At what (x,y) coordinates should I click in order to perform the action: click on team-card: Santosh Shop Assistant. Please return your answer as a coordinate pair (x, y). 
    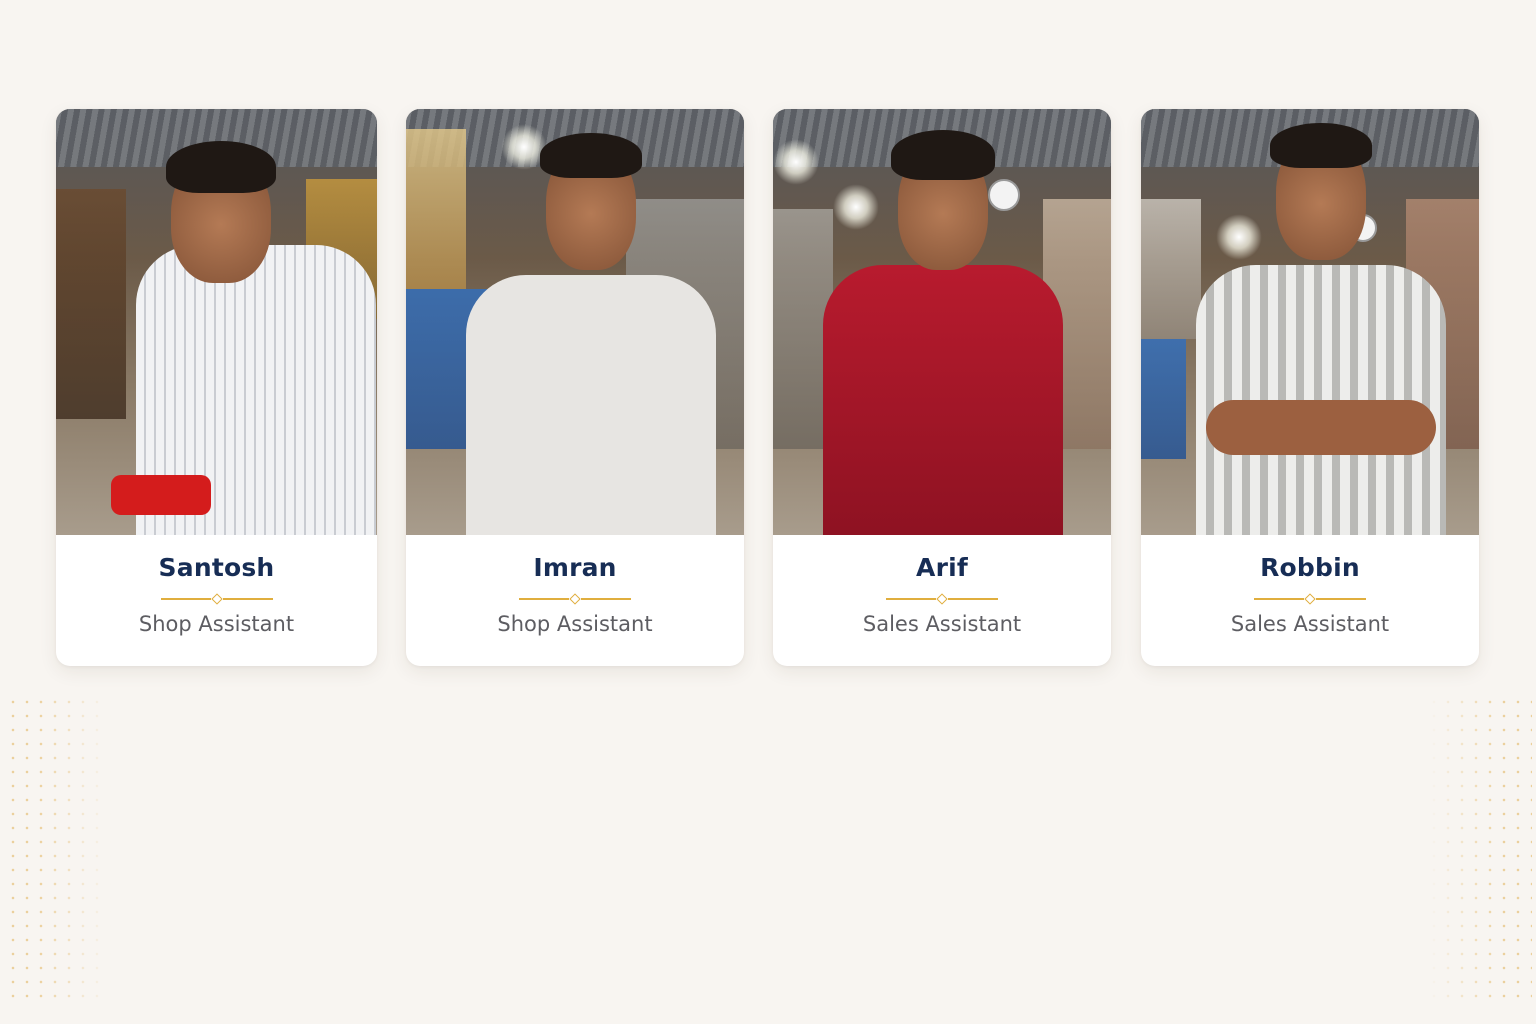
    Looking at the image, I should click on (216, 387).